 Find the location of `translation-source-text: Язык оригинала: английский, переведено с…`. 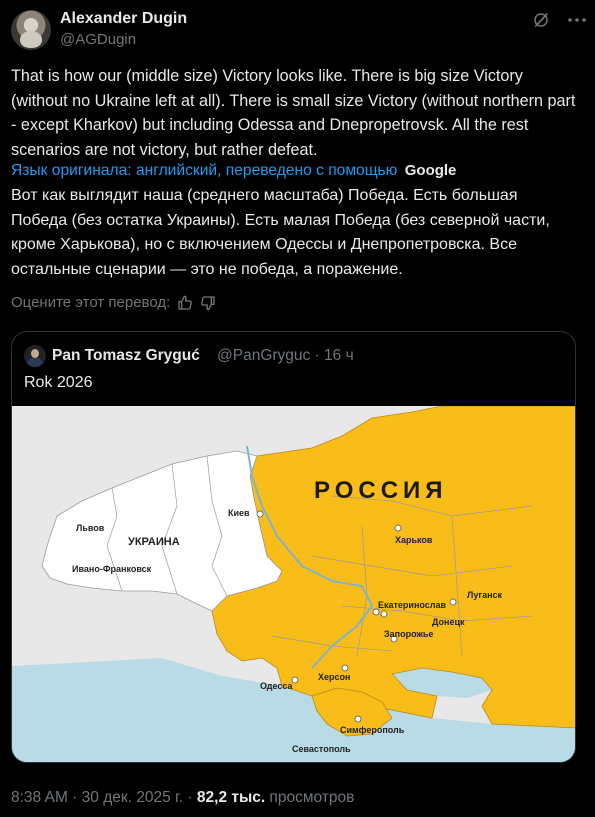

translation-source-text: Язык оригинала: английский, переведено с… is located at coordinates (204, 170).